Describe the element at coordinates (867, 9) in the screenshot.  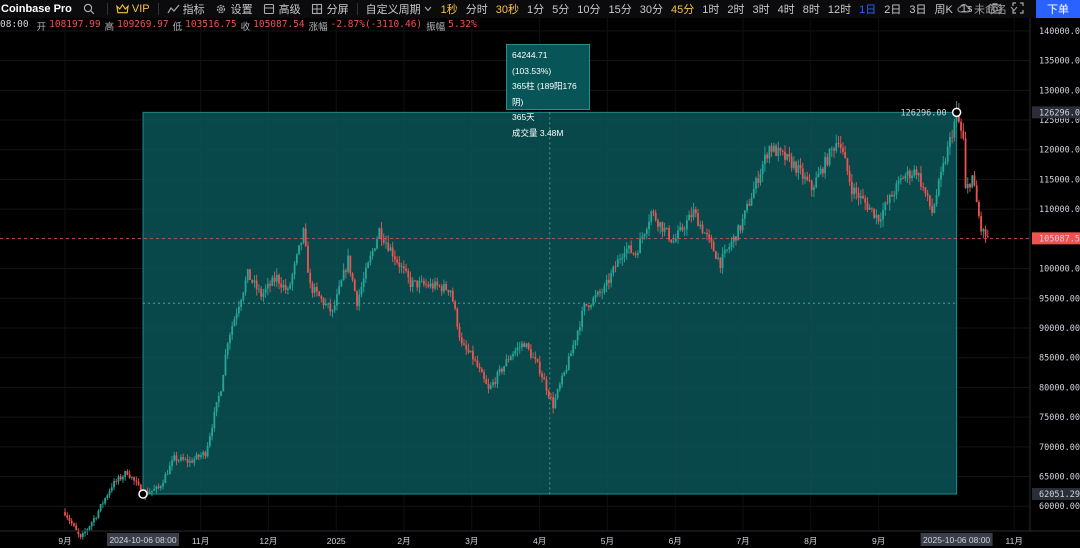
I see `interval-option: 1日` at that location.